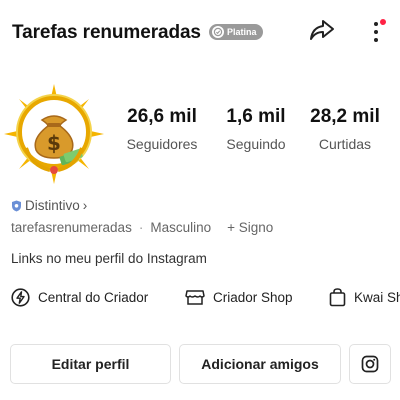 The width and height of the screenshot is (400, 400). I want to click on instagram-icon, so click(370, 364).